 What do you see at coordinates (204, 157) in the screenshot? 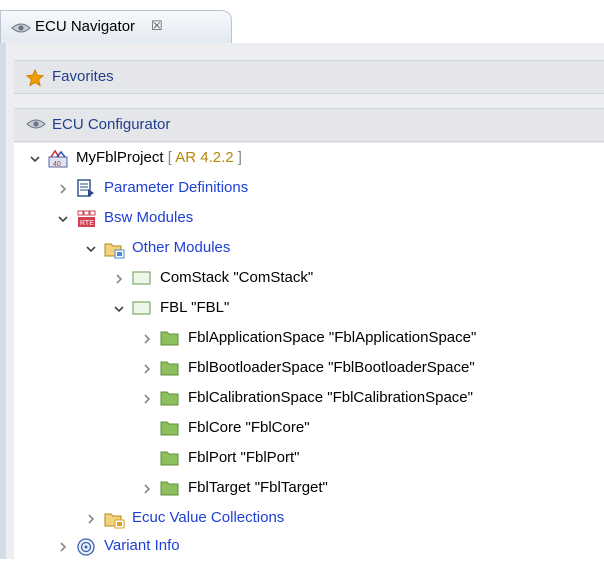
I see `ar-version: AR 4.2.2` at bounding box center [204, 157].